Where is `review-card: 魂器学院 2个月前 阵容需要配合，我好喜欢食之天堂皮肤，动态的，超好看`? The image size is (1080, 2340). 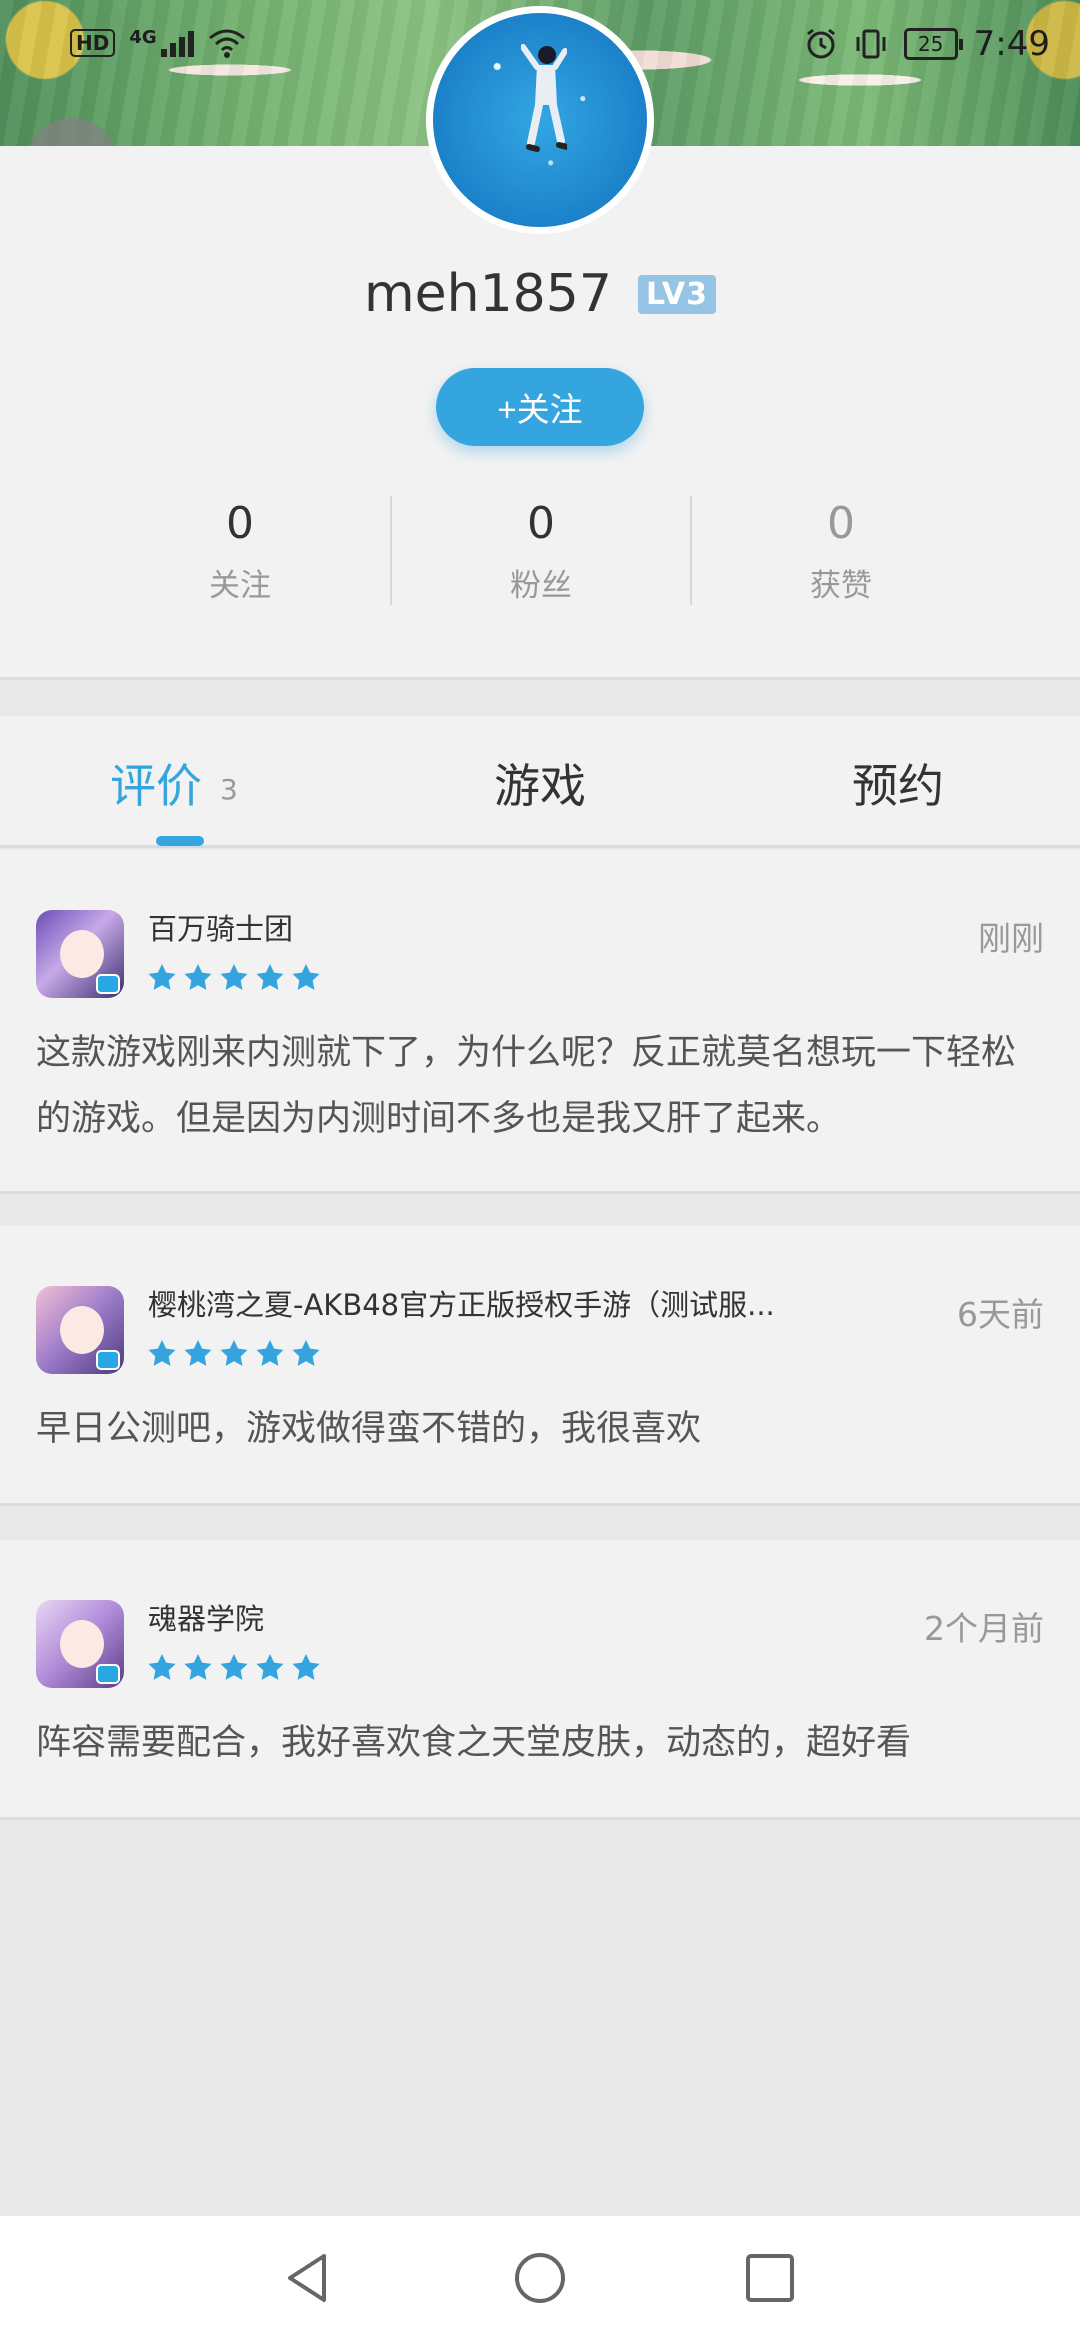
review-card: 魂器学院 2个月前 阵容需要配合，我好喜欢食之天堂皮肤，动态的，超好看 is located at coordinates (540, 1680).